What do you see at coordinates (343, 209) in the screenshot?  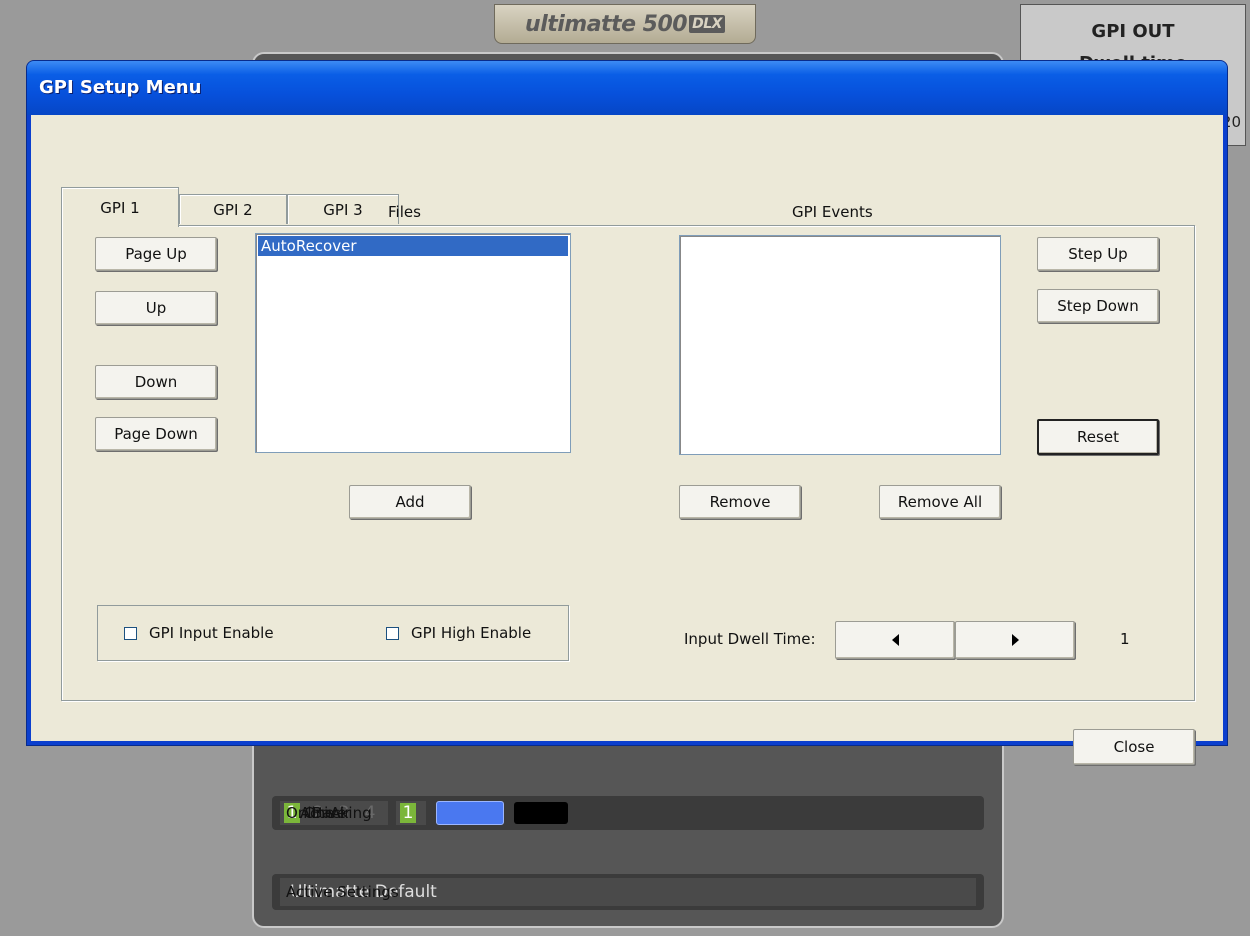 I see `tab-gpi-3: GPI 3` at bounding box center [343, 209].